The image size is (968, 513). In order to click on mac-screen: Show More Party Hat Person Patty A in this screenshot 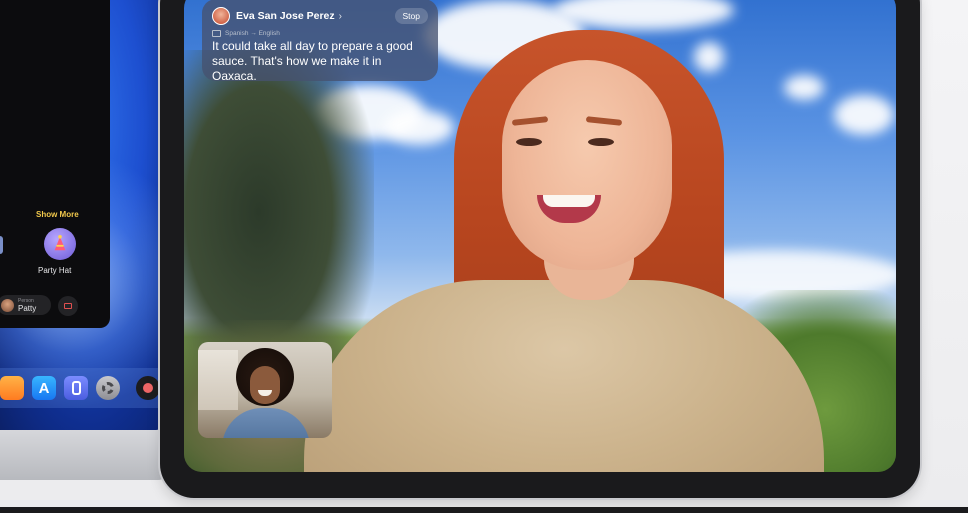, I will do `click(81, 215)`.